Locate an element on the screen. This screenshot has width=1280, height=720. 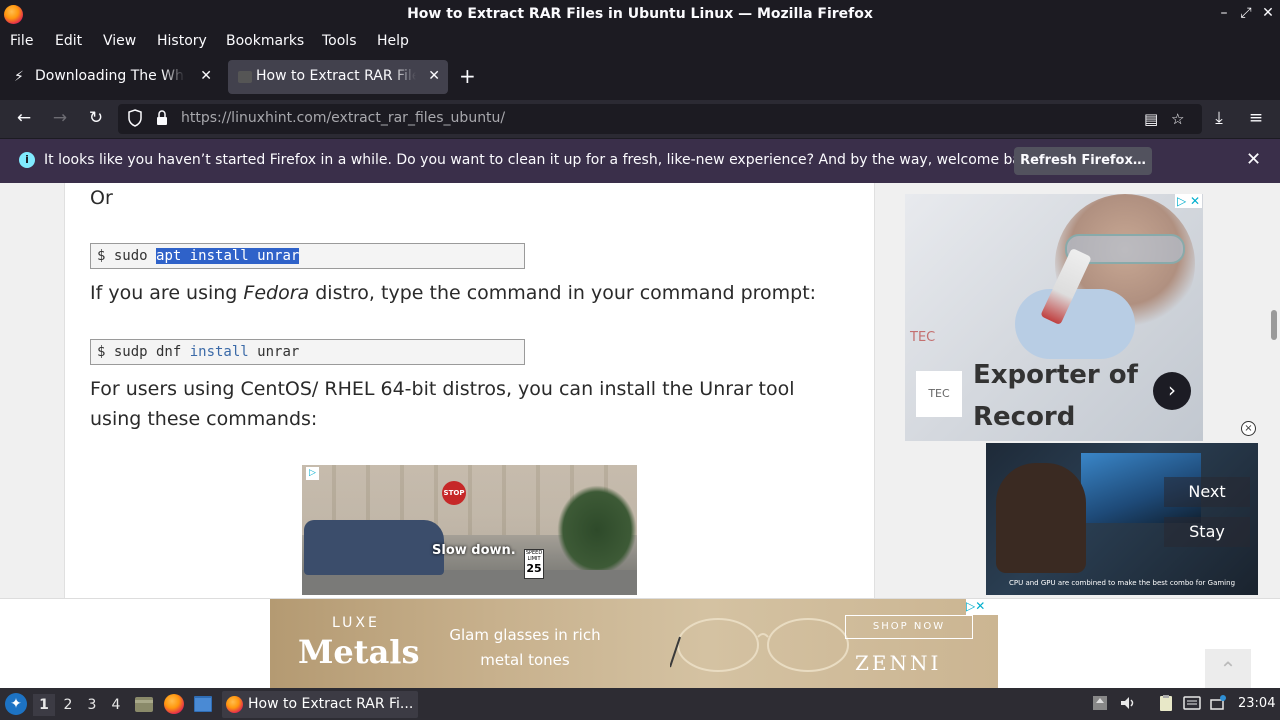
fedora-text-pre: If you are using is located at coordinates (167, 293).